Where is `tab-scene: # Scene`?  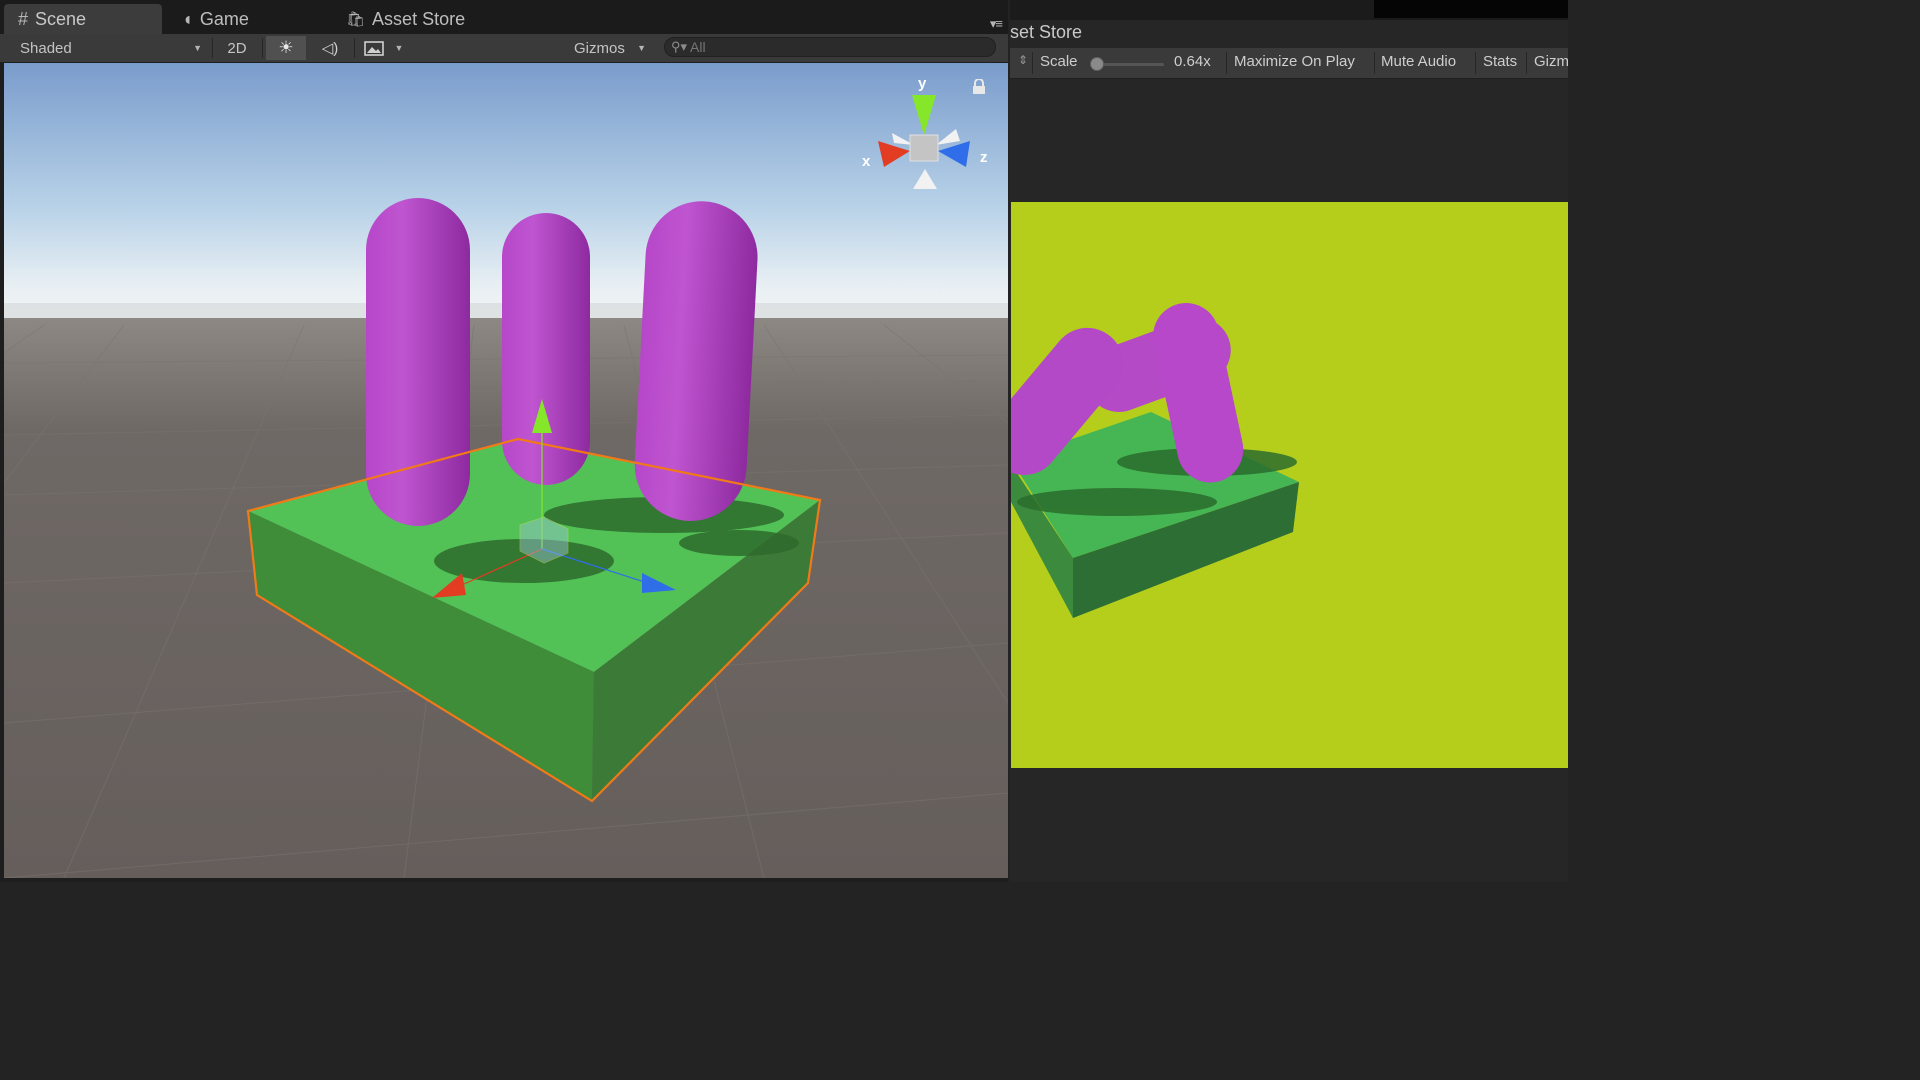
tab-scene: # Scene is located at coordinates (83, 19).